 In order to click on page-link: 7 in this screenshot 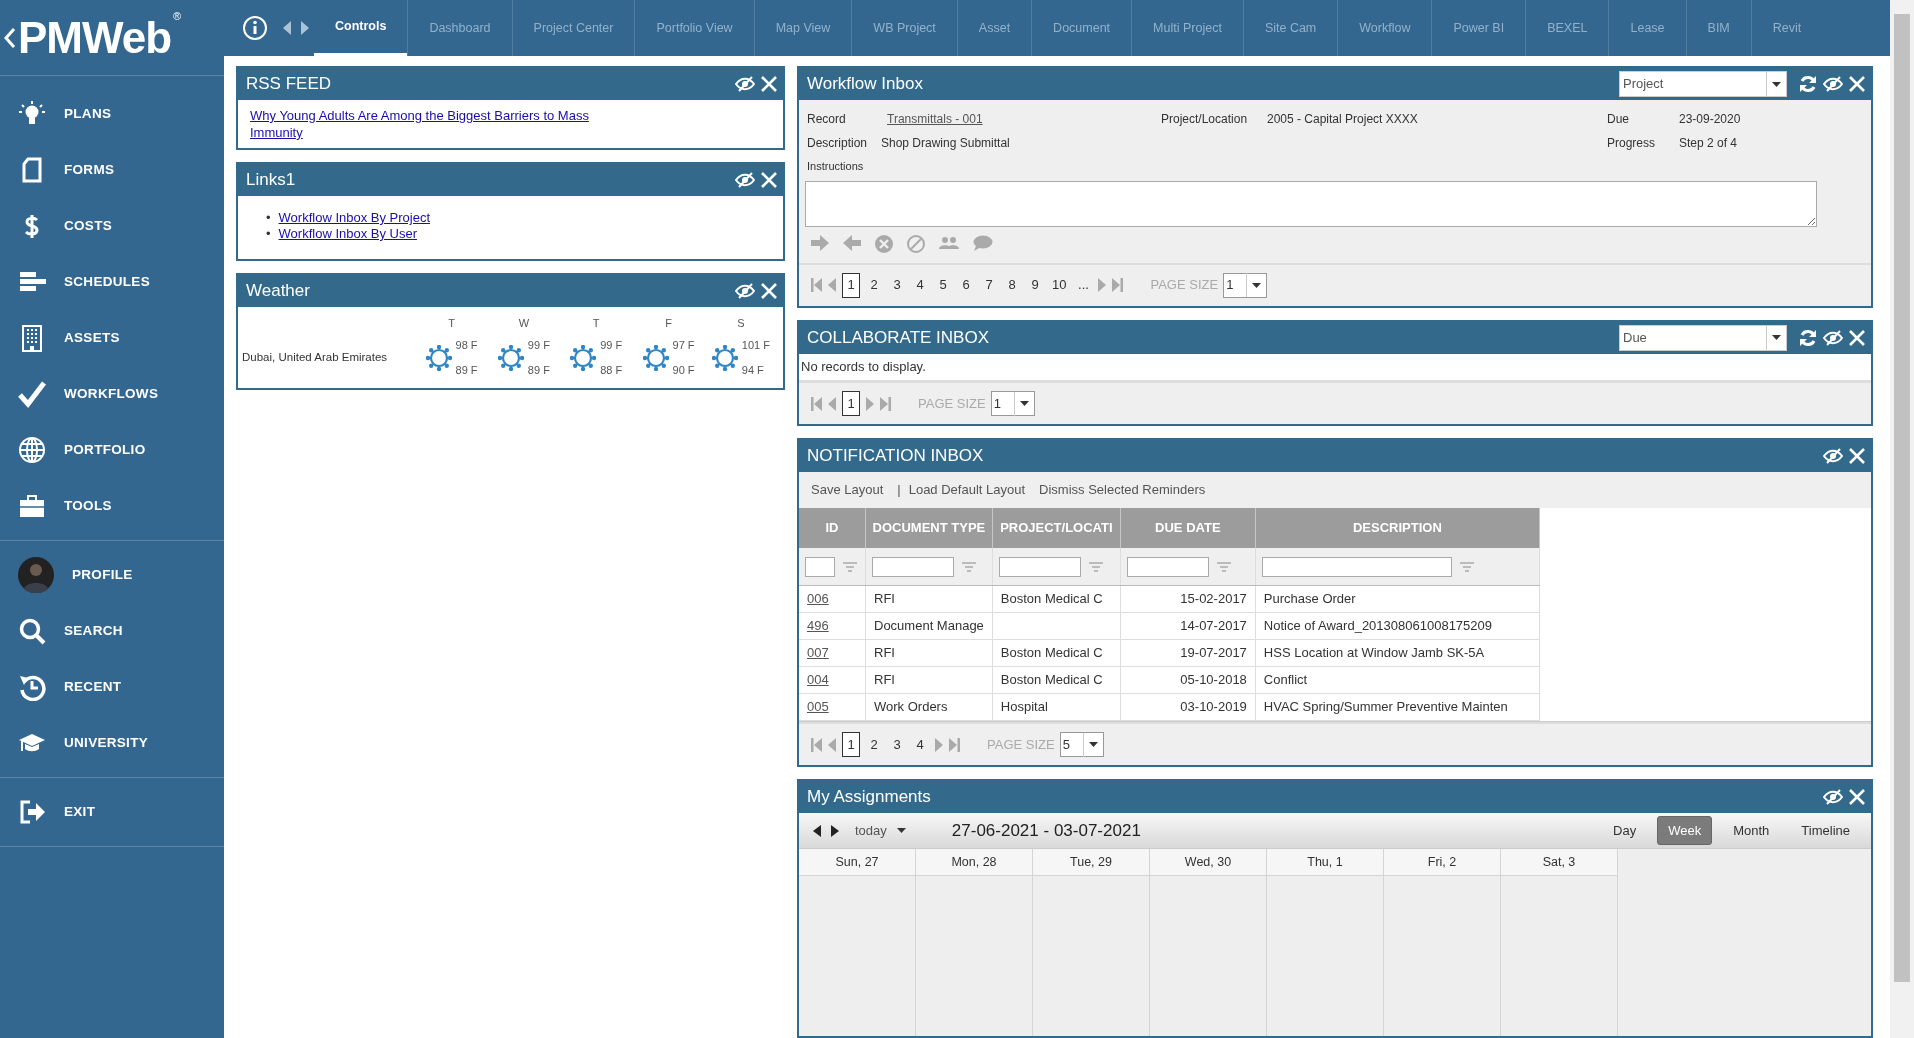, I will do `click(989, 285)`.